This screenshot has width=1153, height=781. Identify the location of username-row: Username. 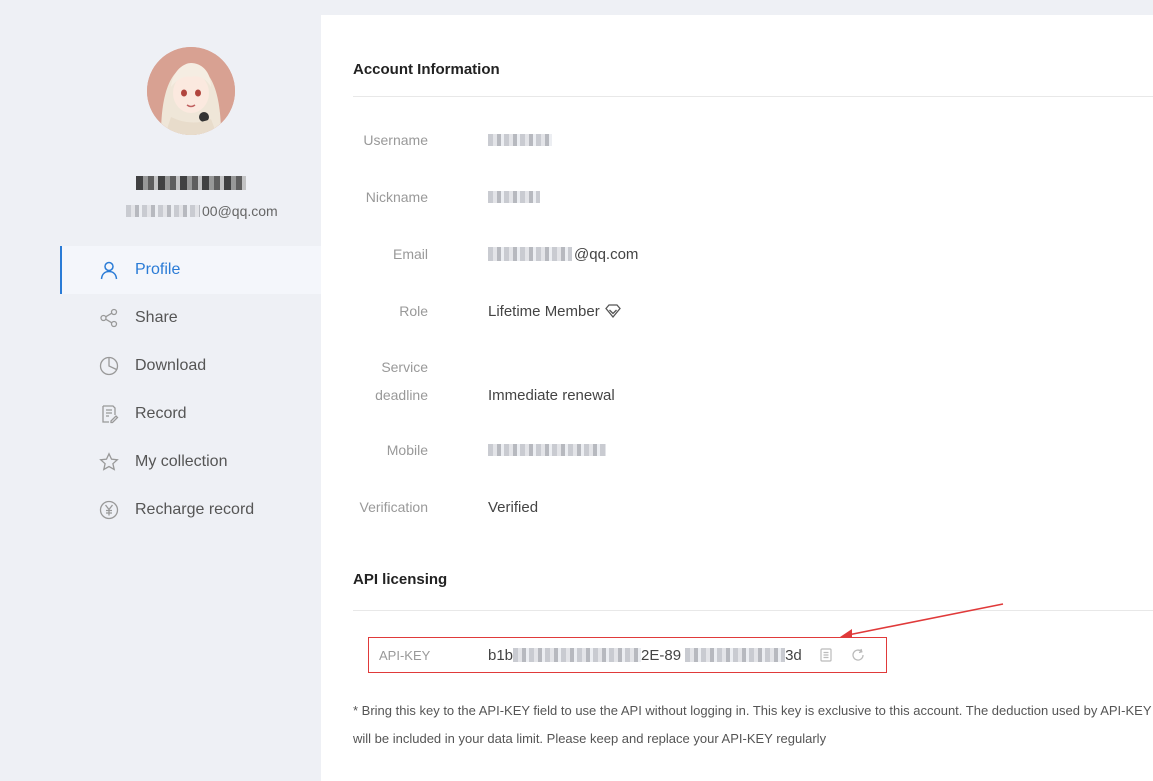
(733, 140).